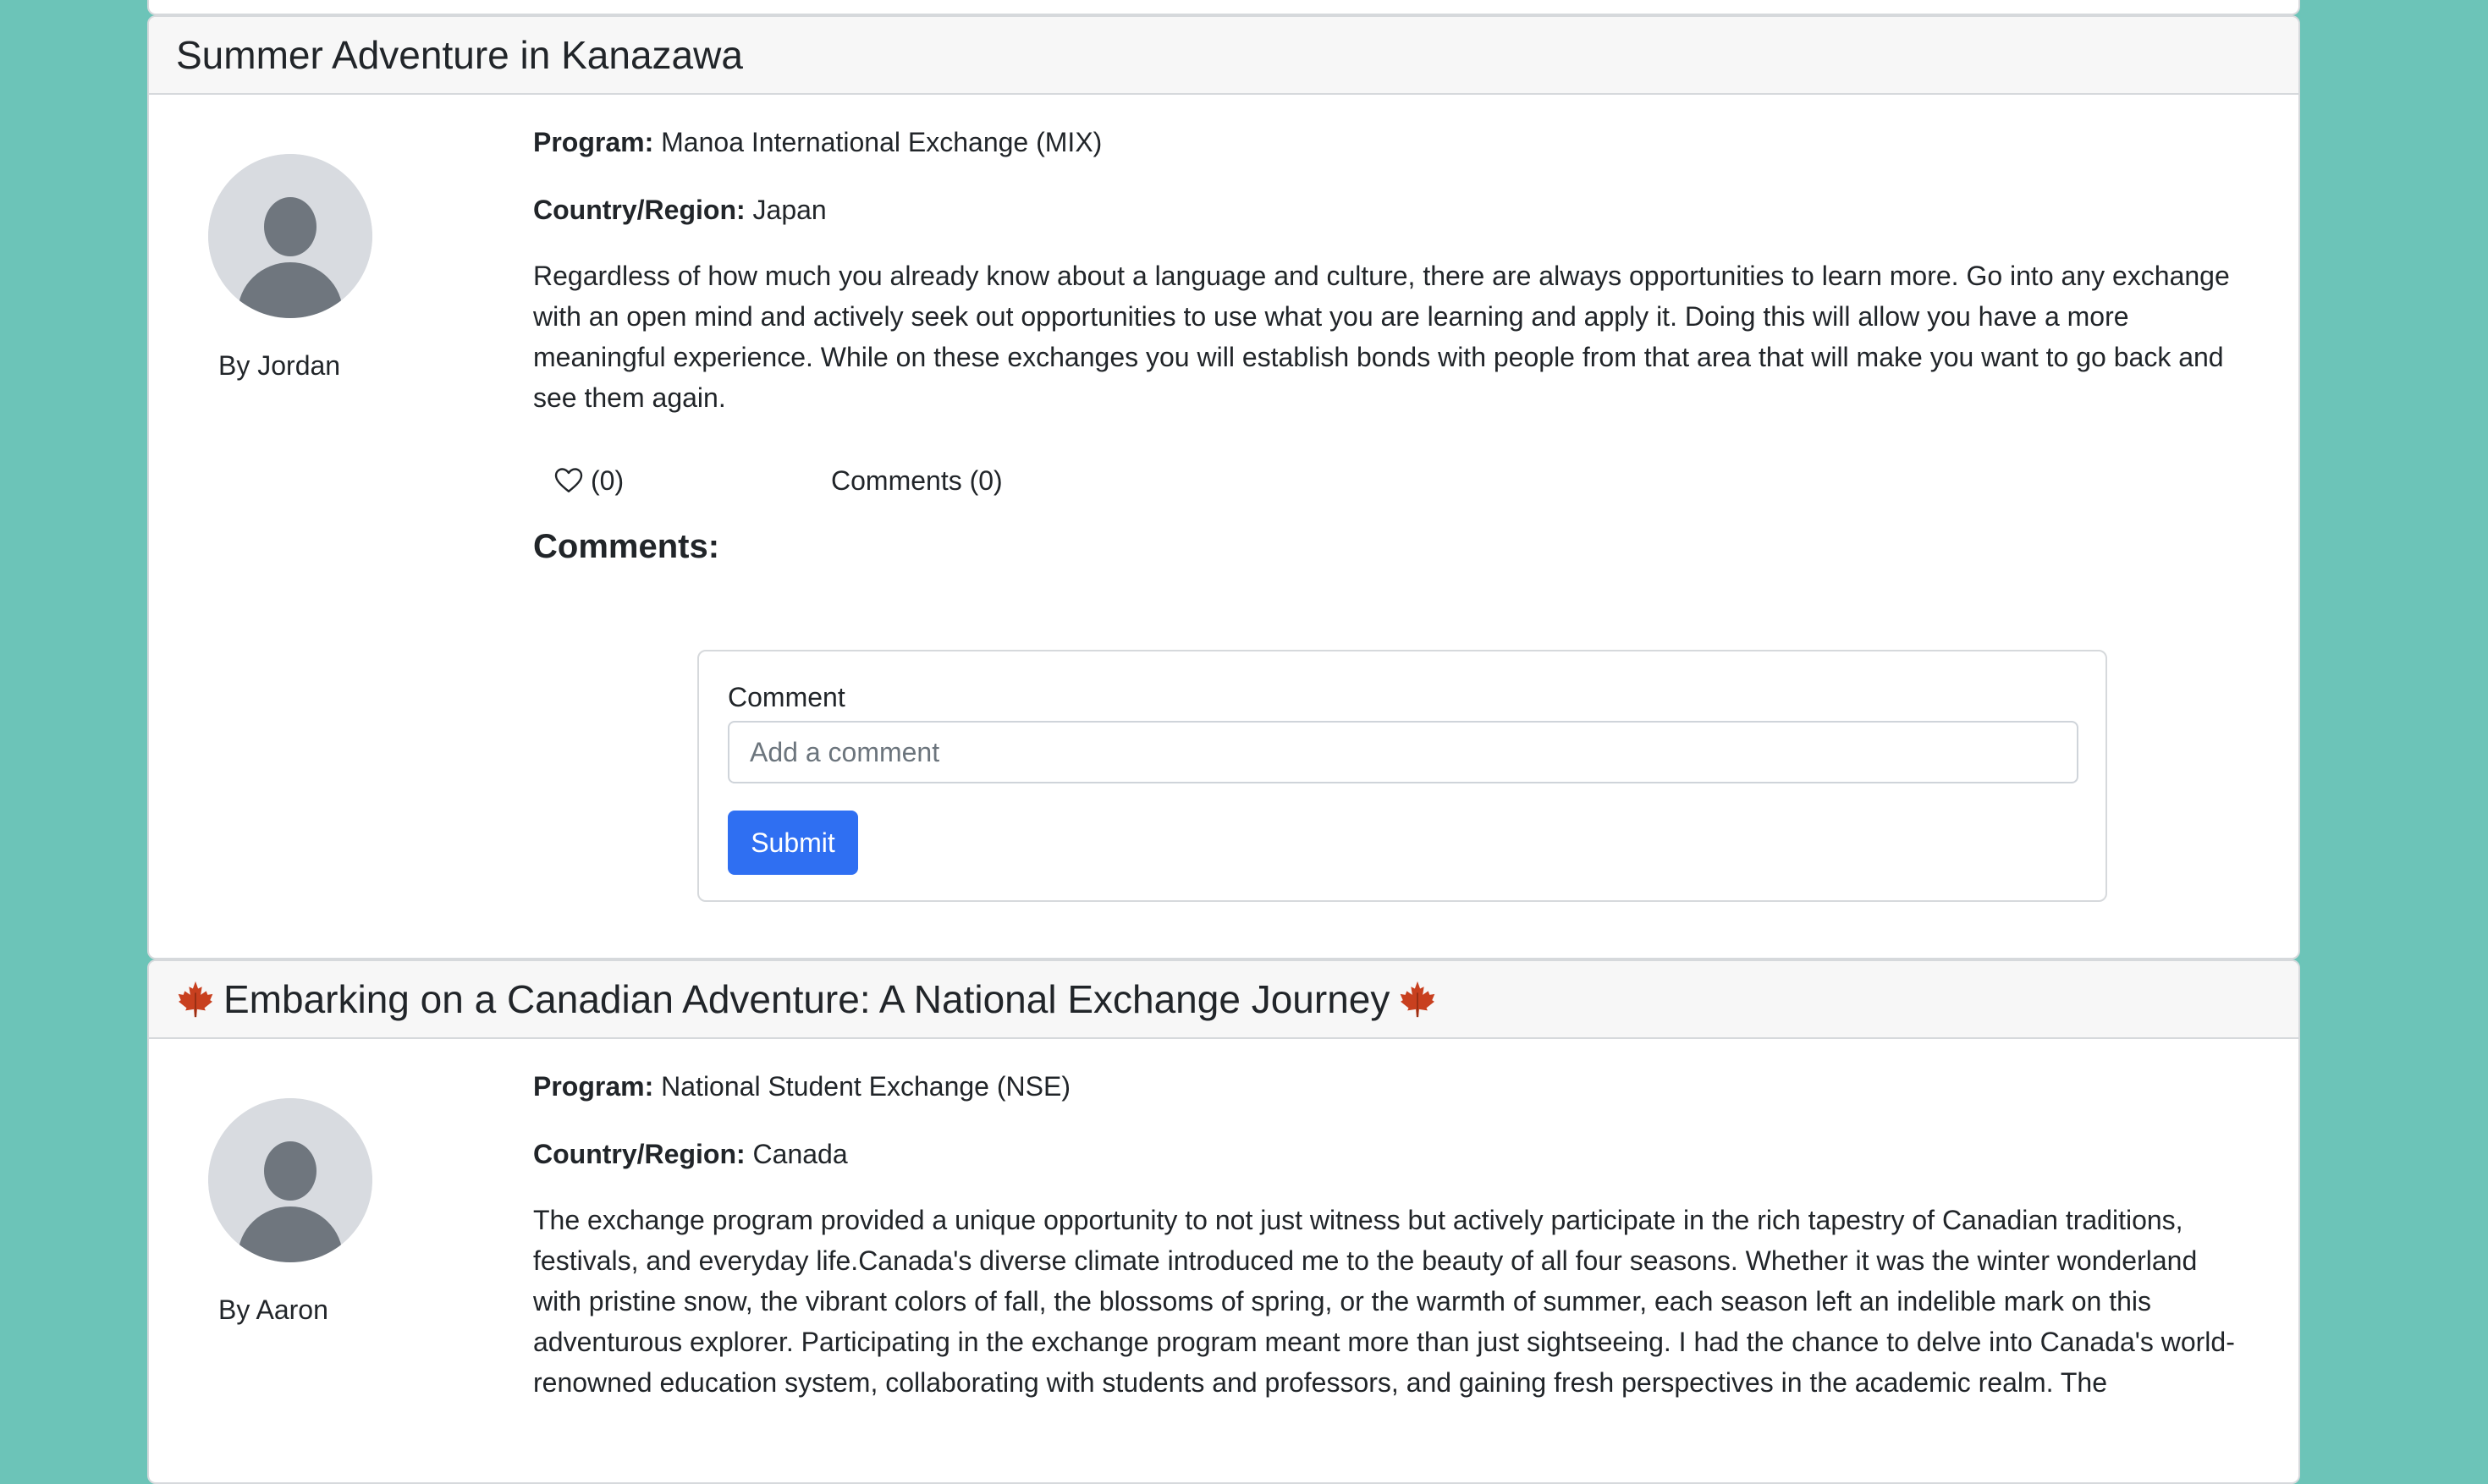  What do you see at coordinates (460, 55) in the screenshot?
I see `post-title: Summer Adventure in Kanazawa` at bounding box center [460, 55].